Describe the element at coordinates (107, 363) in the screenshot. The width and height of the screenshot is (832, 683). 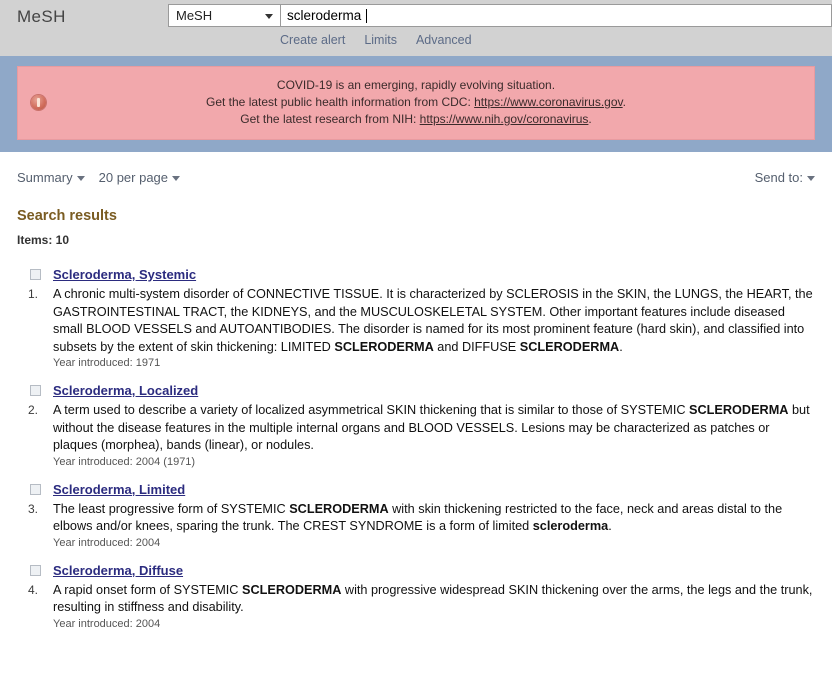
I see `result-year-introduced: Year introduced: 1971` at that location.